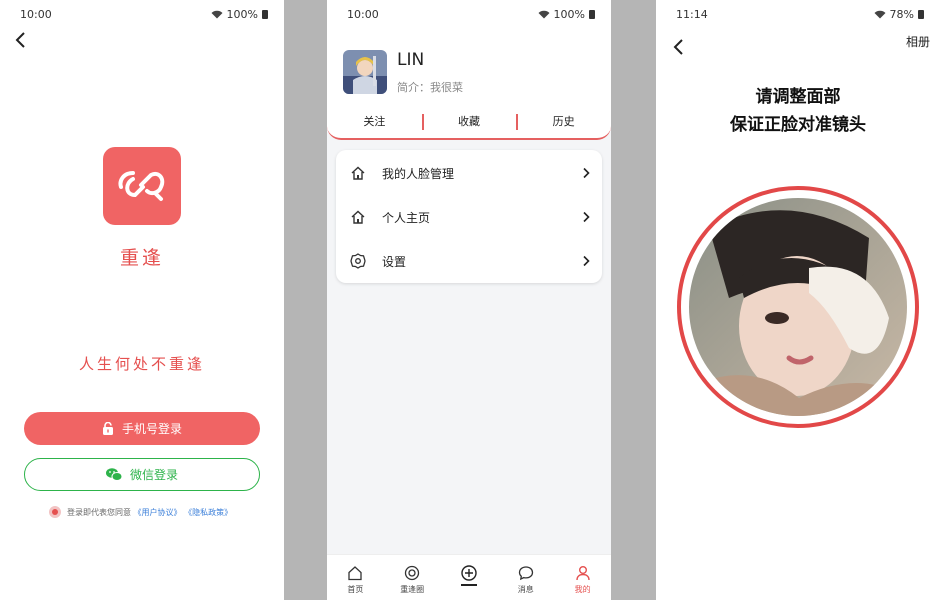 This screenshot has width=940, height=600. Describe the element at coordinates (468, 585) in the screenshot. I see `add-underline` at that location.